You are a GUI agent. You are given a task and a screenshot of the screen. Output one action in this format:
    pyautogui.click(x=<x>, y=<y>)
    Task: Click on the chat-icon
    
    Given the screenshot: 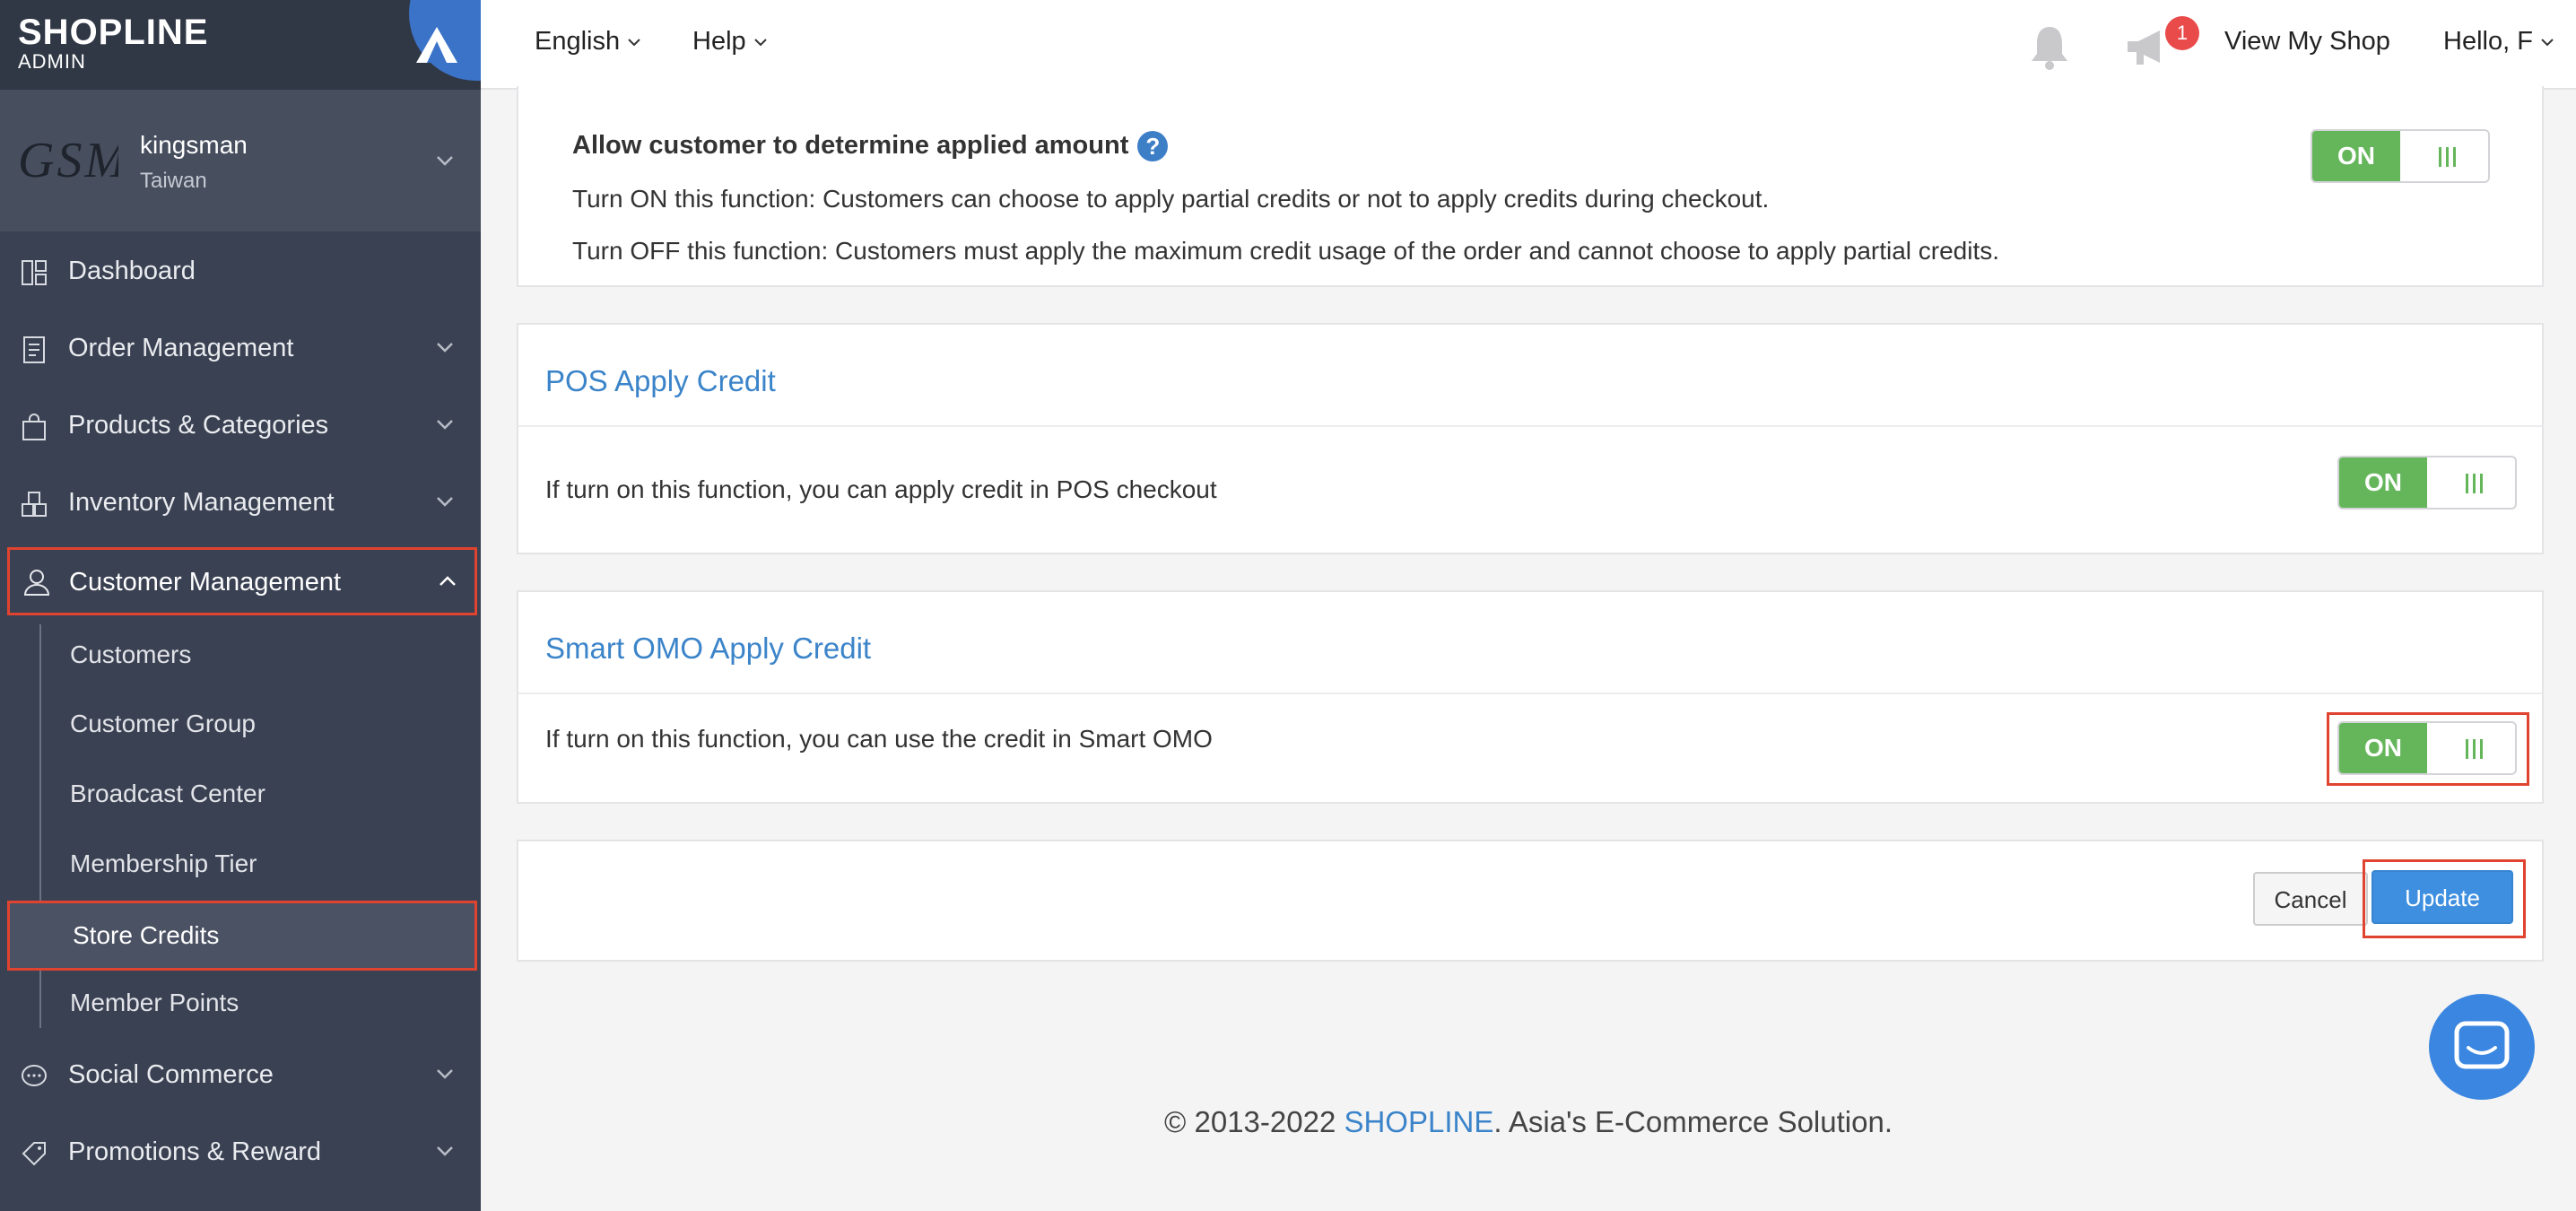 What is the action you would take?
    pyautogui.click(x=2482, y=1045)
    